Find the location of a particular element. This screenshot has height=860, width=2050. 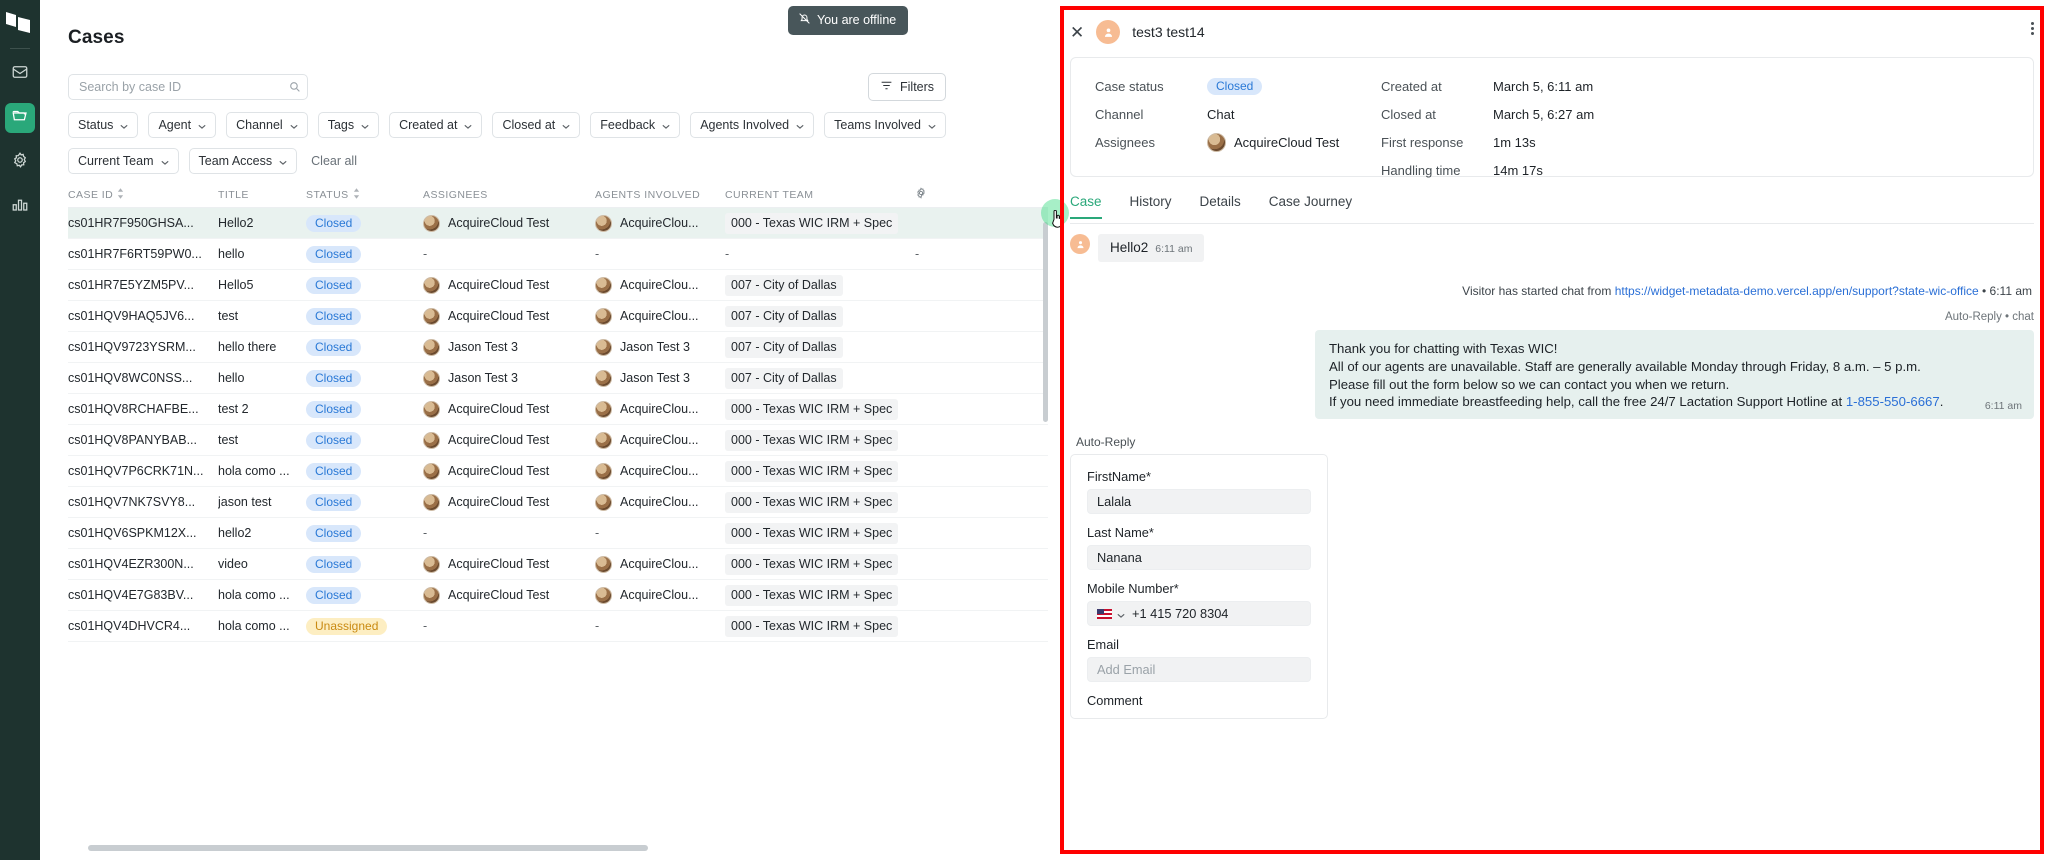

filter-chip-current-team: Current Team is located at coordinates (123, 161).